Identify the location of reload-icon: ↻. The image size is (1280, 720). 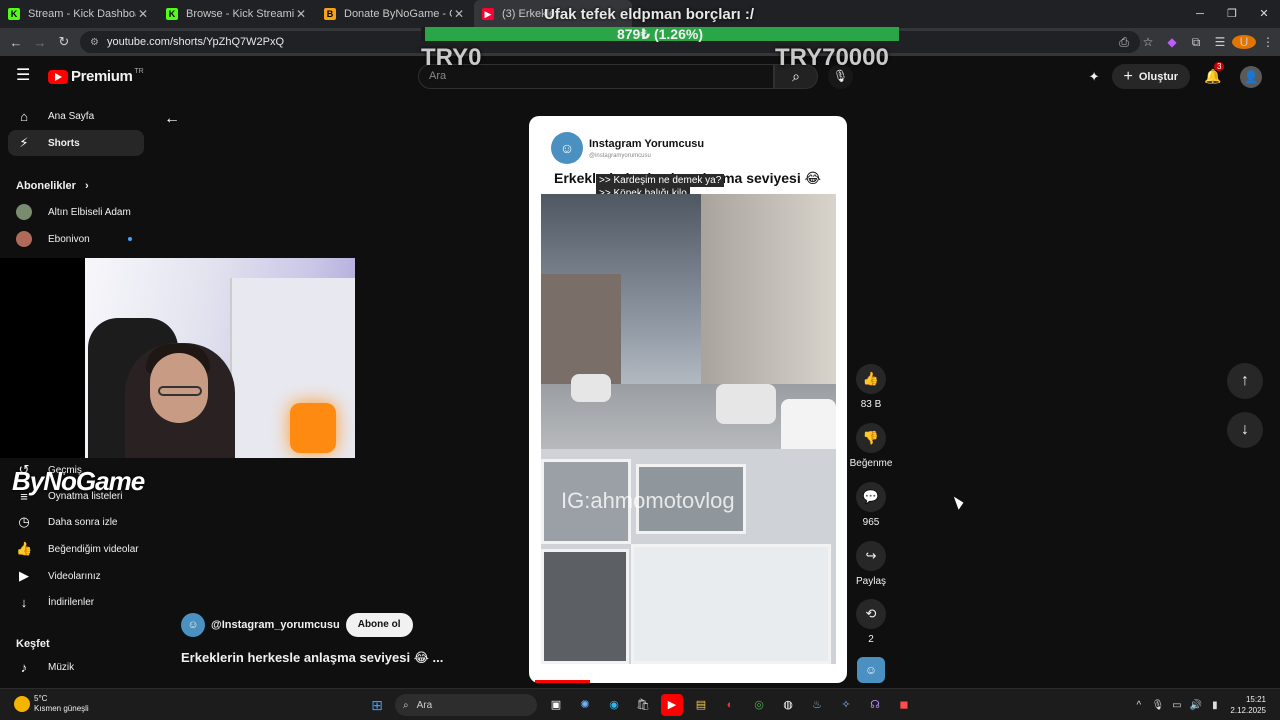
(64, 42).